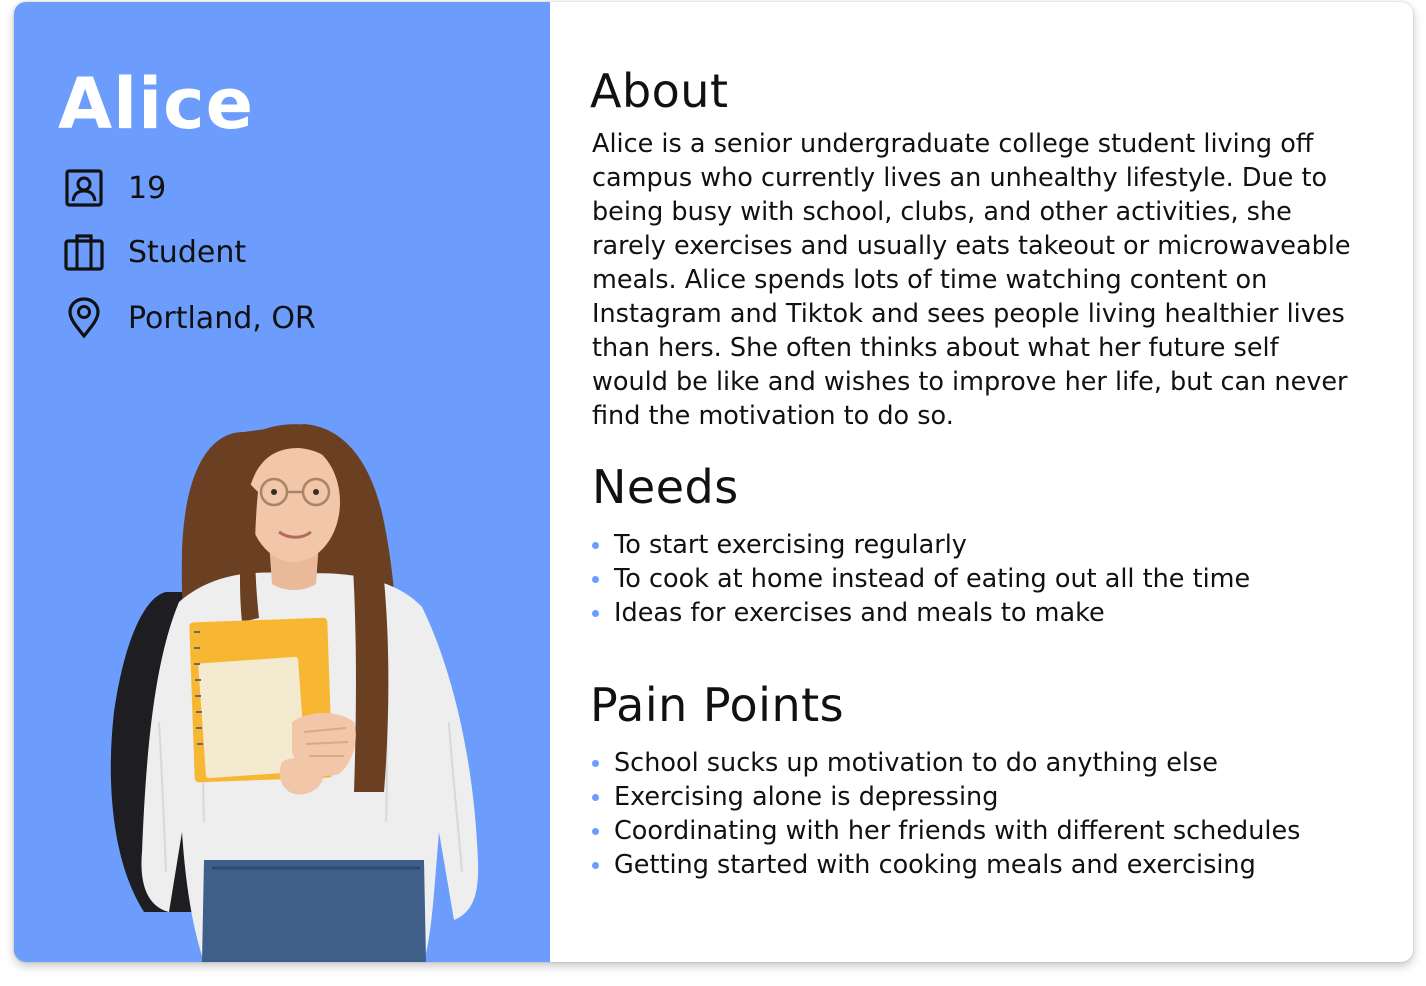 The width and height of the screenshot is (1426, 986). Describe the element at coordinates (147, 188) in the screenshot. I see `age-label: 19` at that location.